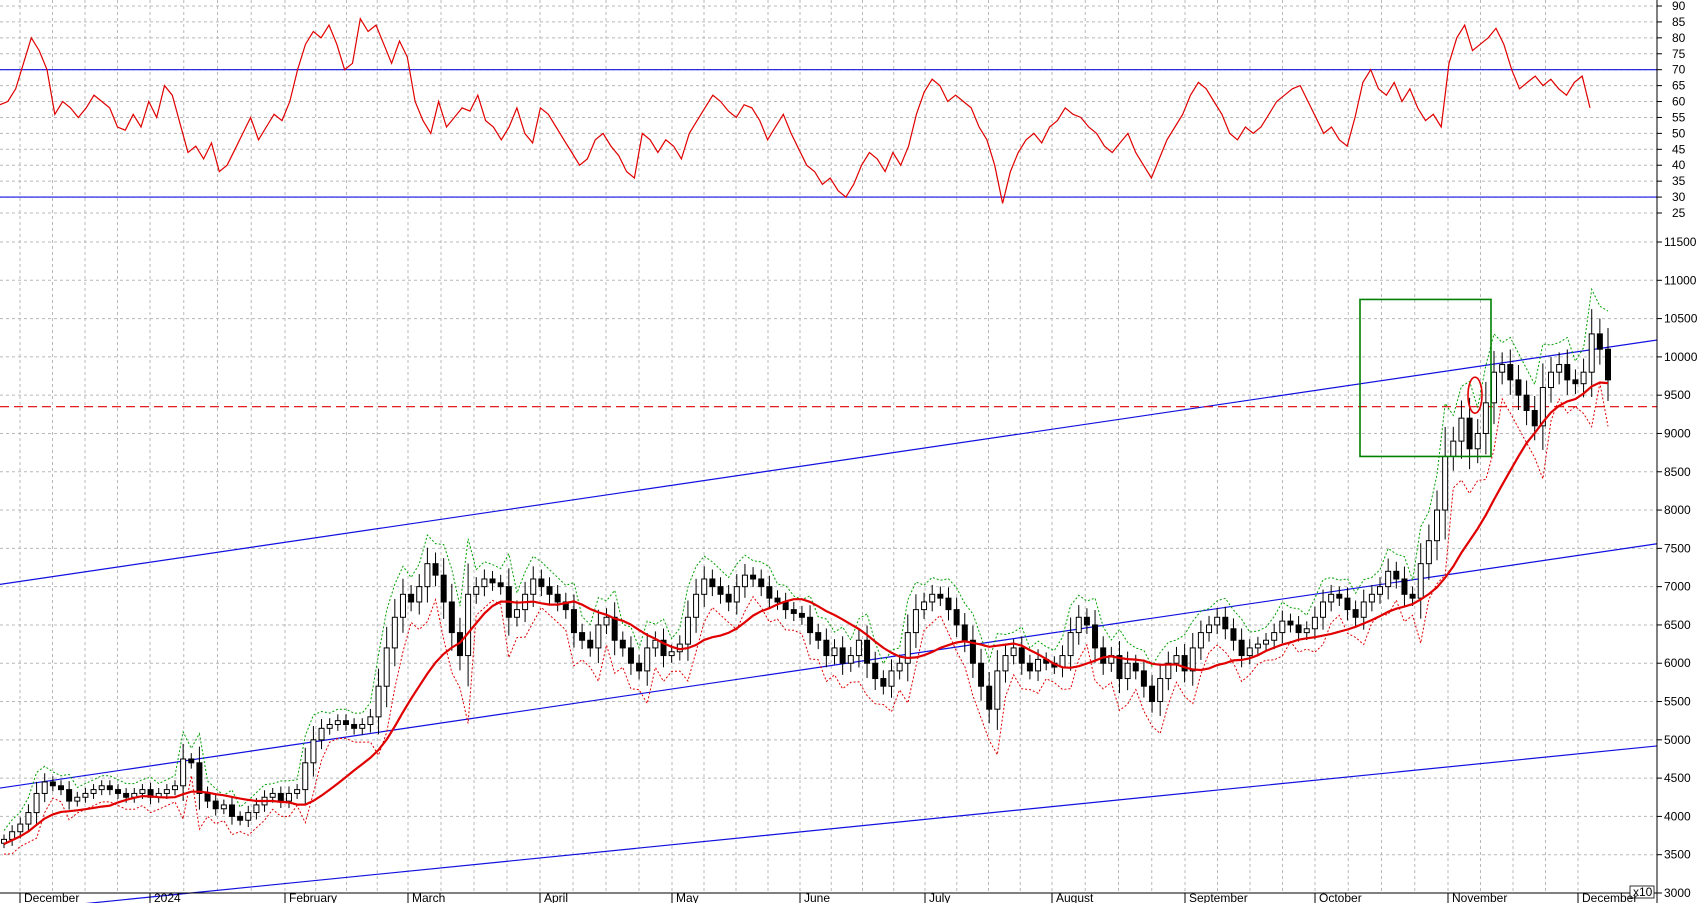 The height and width of the screenshot is (903, 1704). I want to click on month-label: September, so click(1218, 897).